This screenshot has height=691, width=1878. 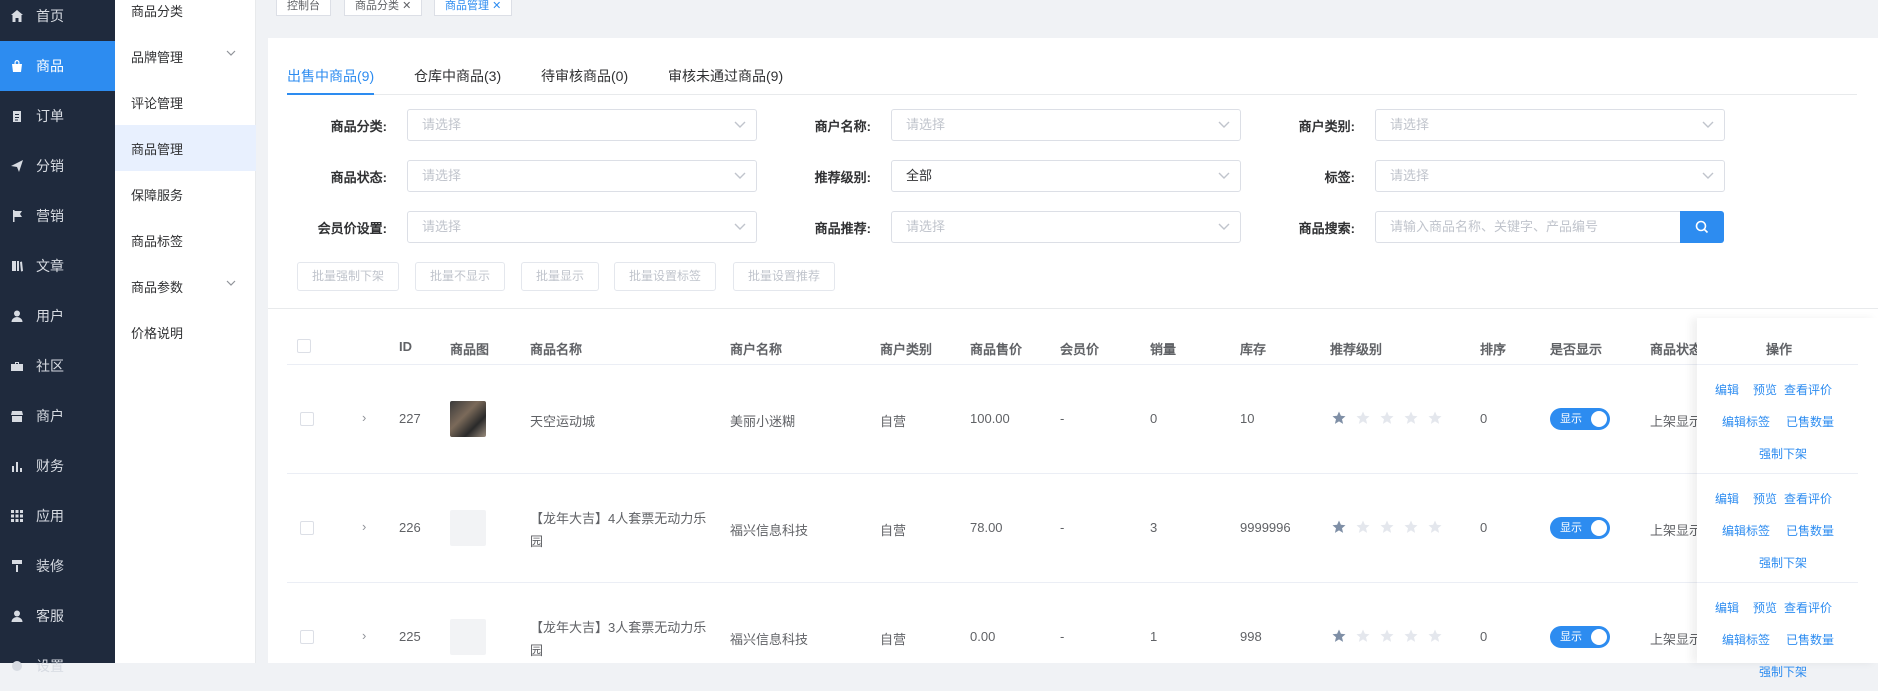 What do you see at coordinates (562, 420) in the screenshot?
I see `cell-name: 天空运动城` at bounding box center [562, 420].